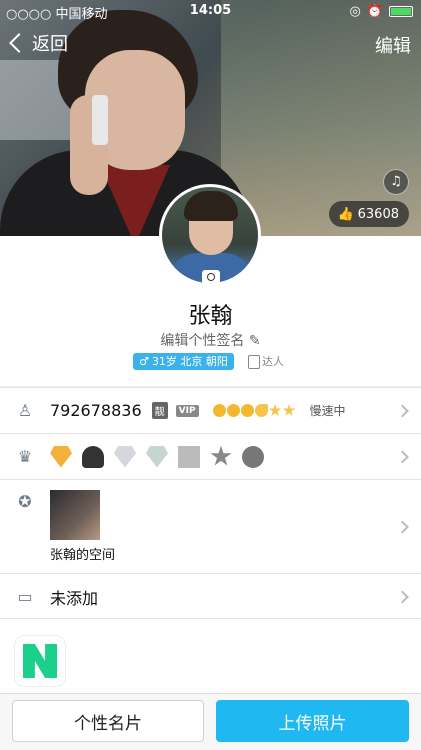 The image size is (421, 750). I want to click on qzone-row: ✪ 张翰的空间, so click(210, 526).